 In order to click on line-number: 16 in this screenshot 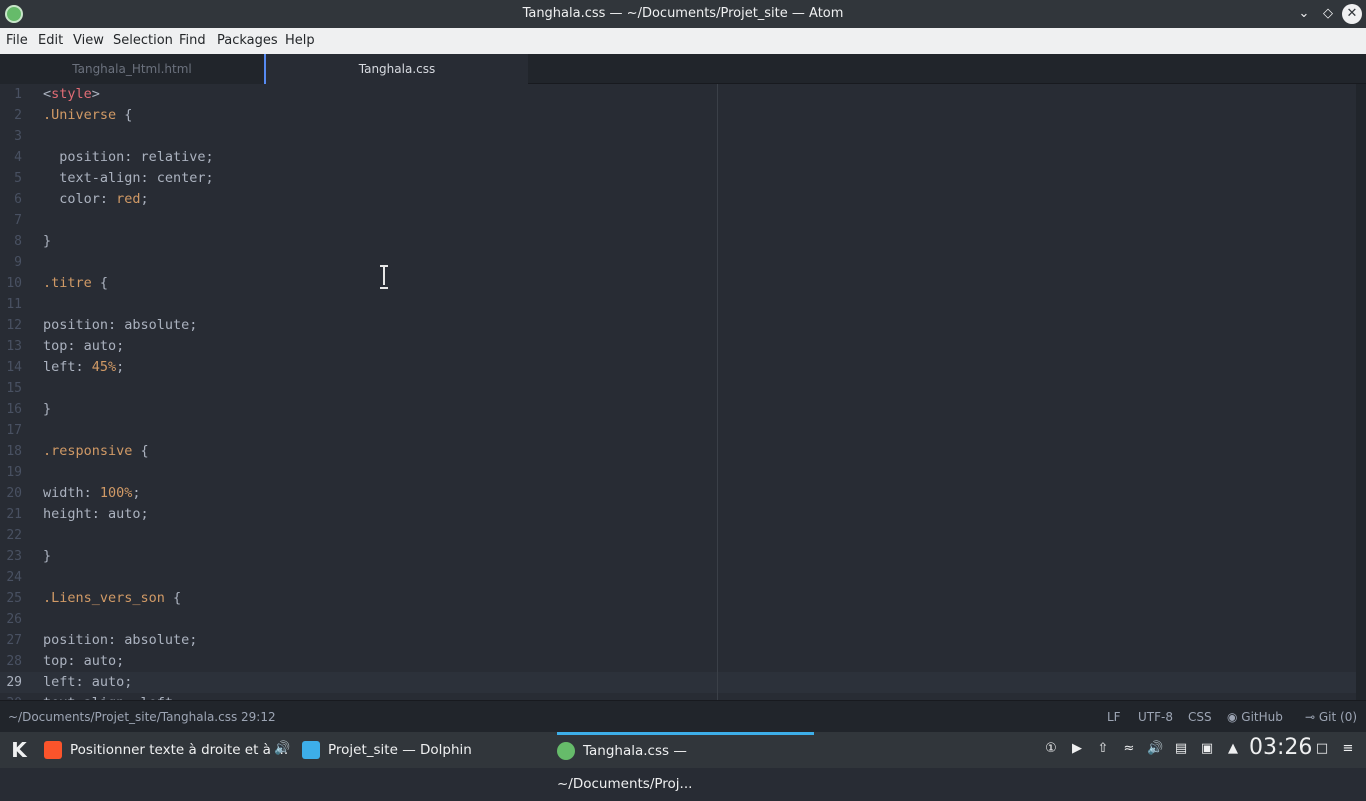, I will do `click(11, 409)`.